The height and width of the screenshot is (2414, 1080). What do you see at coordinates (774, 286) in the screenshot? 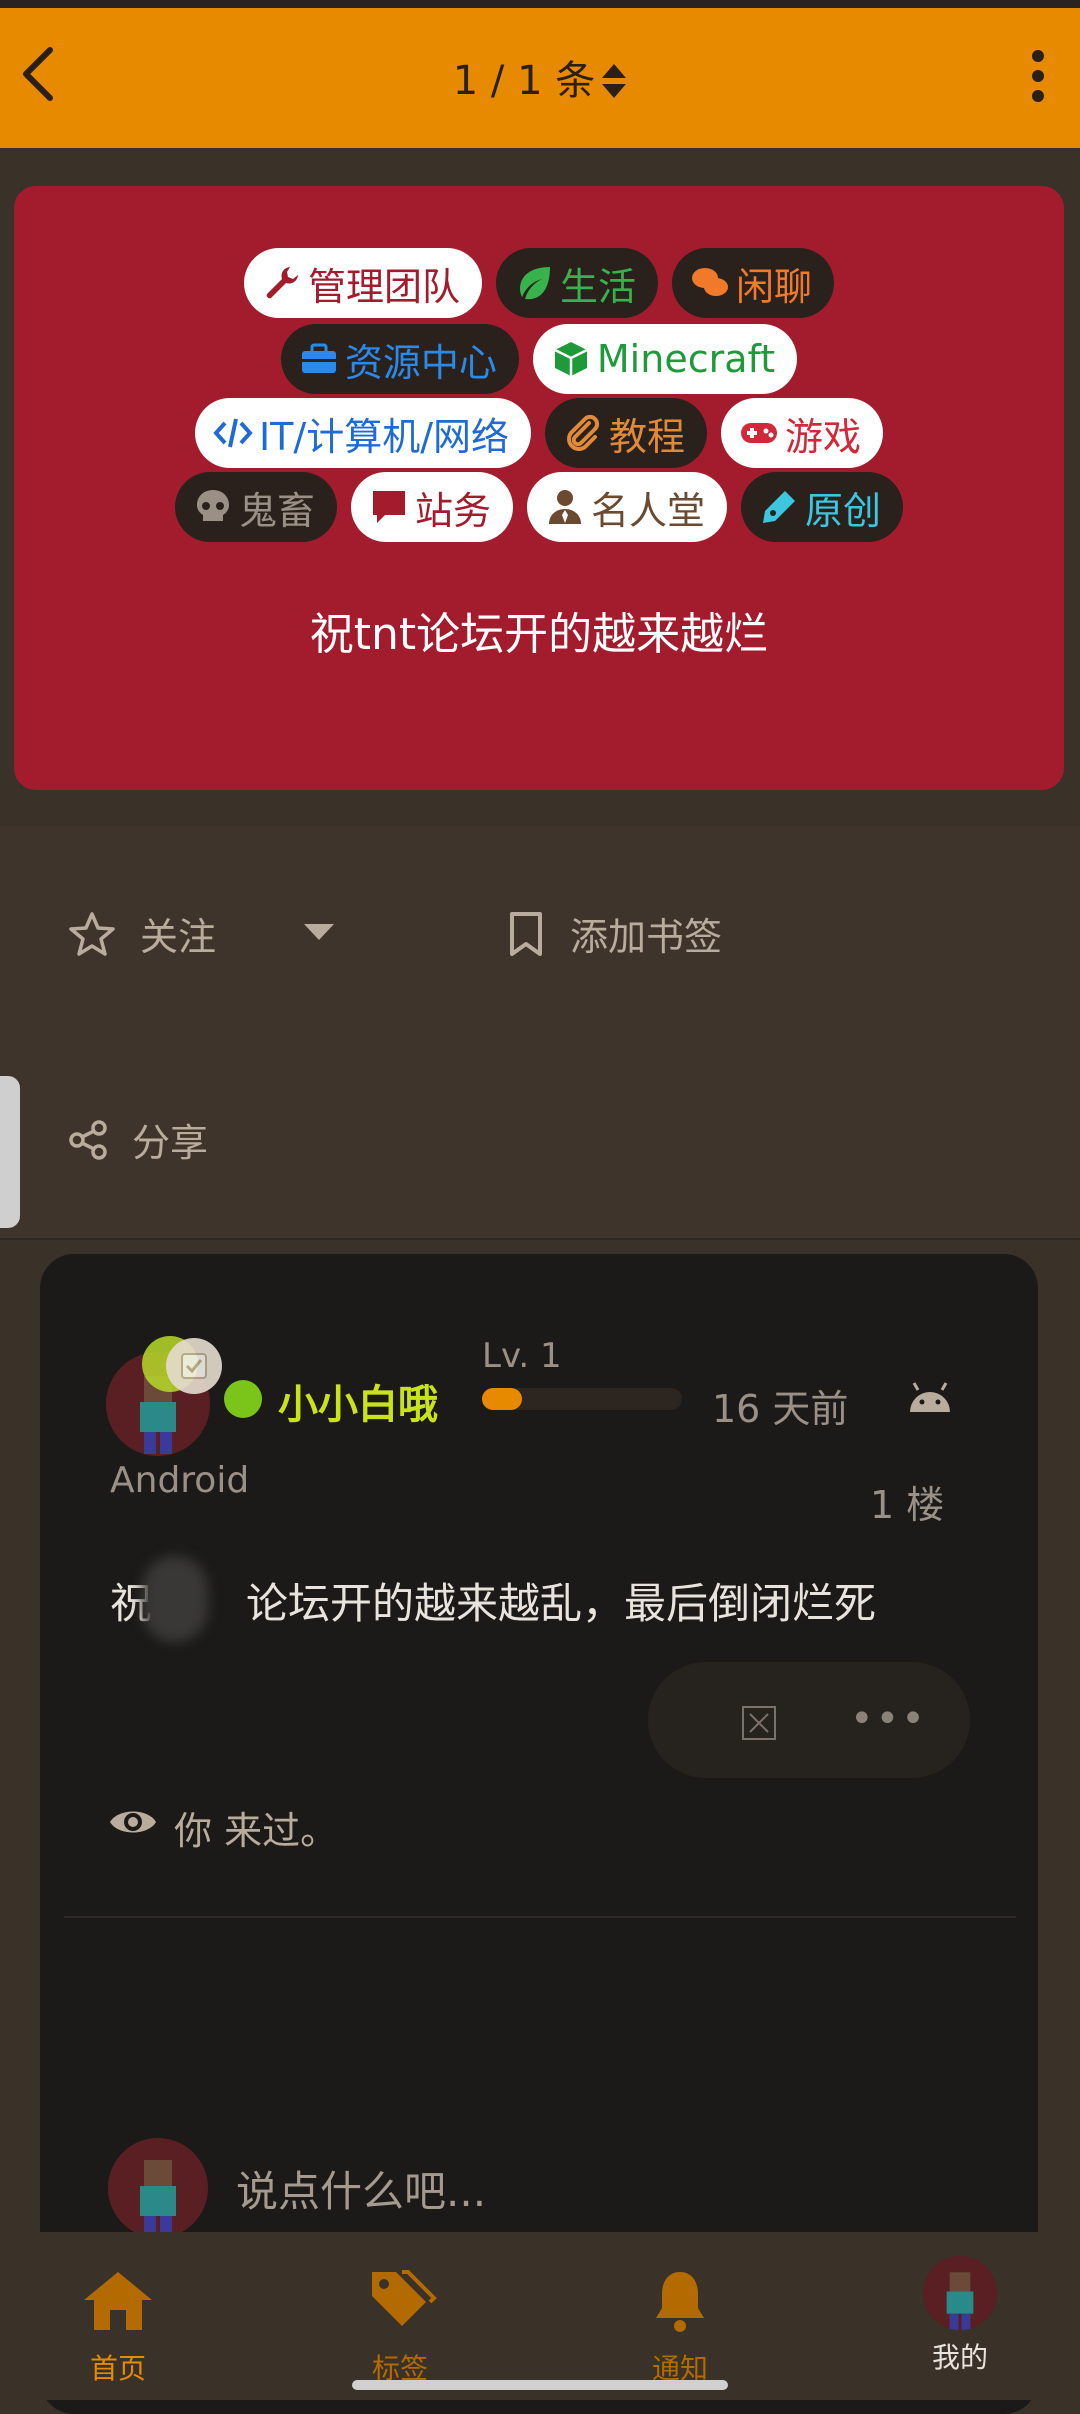
I see `tag-label: 闲聊` at bounding box center [774, 286].